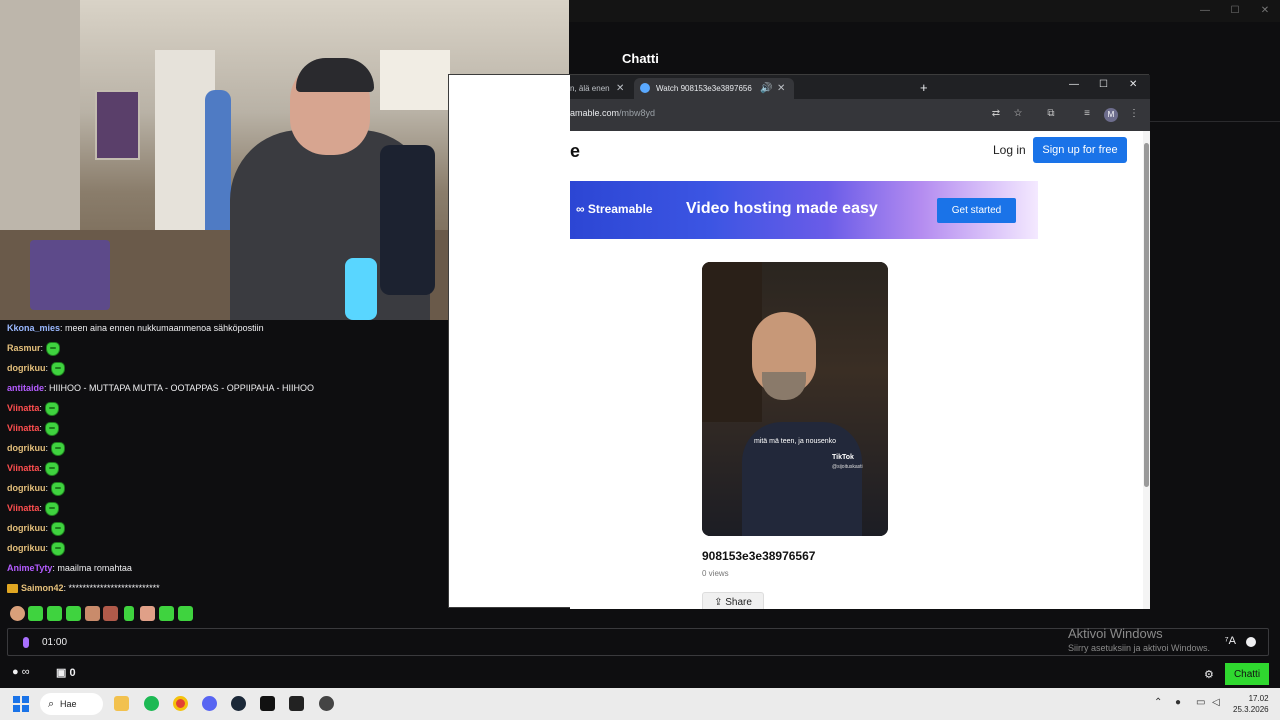 This screenshot has width=1280, height=720. What do you see at coordinates (1158, 702) in the screenshot?
I see `chevron-up-icon: ⌃` at bounding box center [1158, 702].